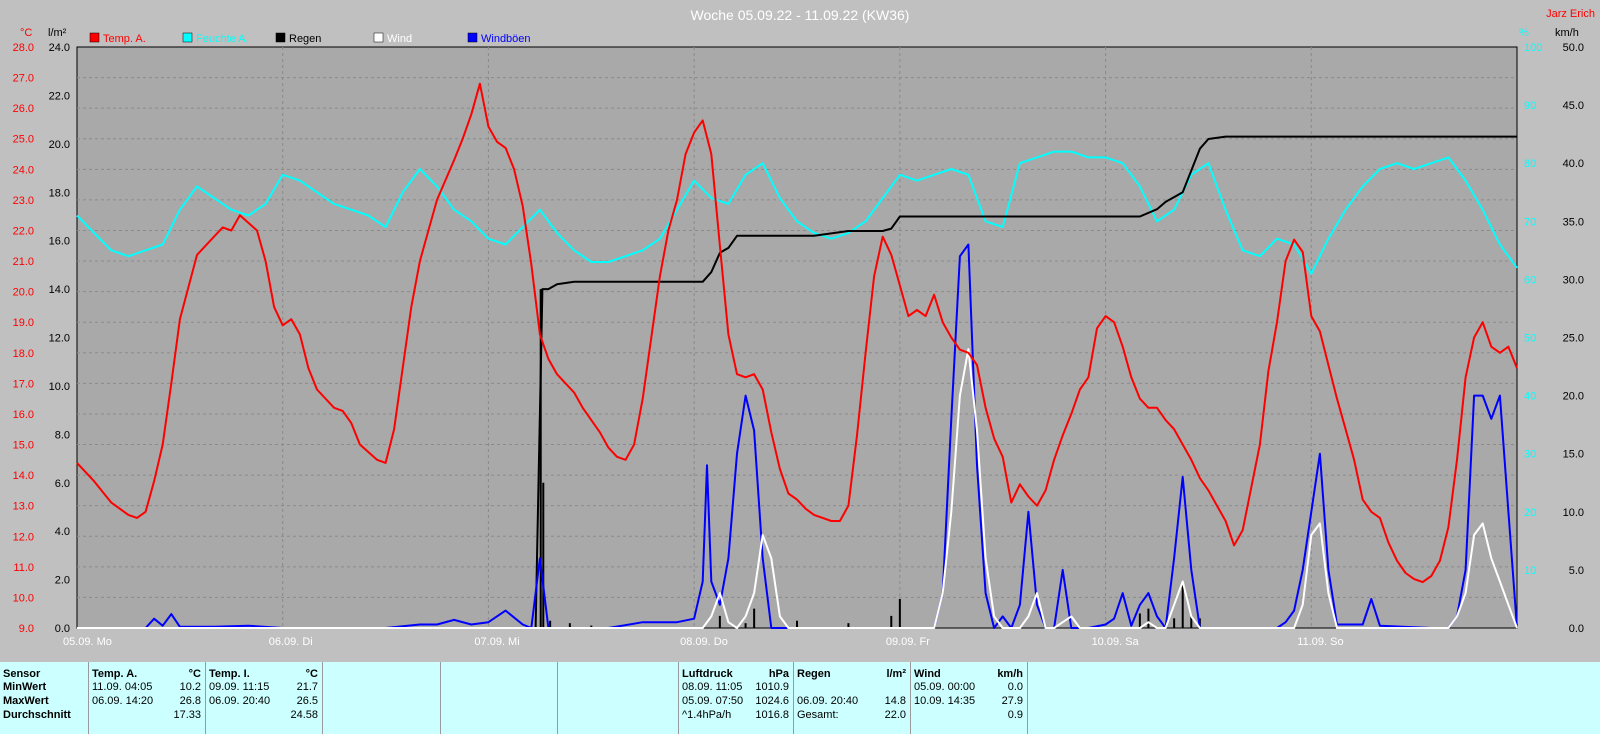 The width and height of the screenshot is (1600, 734). Describe the element at coordinates (707, 674) in the screenshot. I see `luftdruck-header: Luftdruck` at that location.